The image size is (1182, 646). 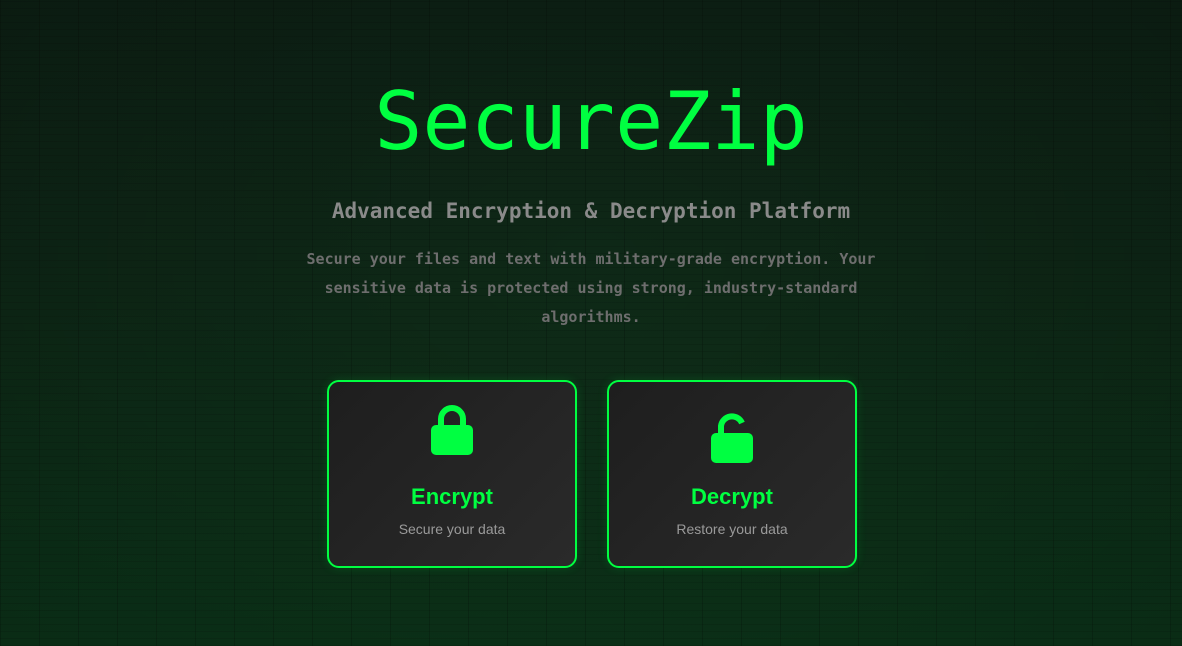 I want to click on app-title: SecureZip, so click(x=591, y=121).